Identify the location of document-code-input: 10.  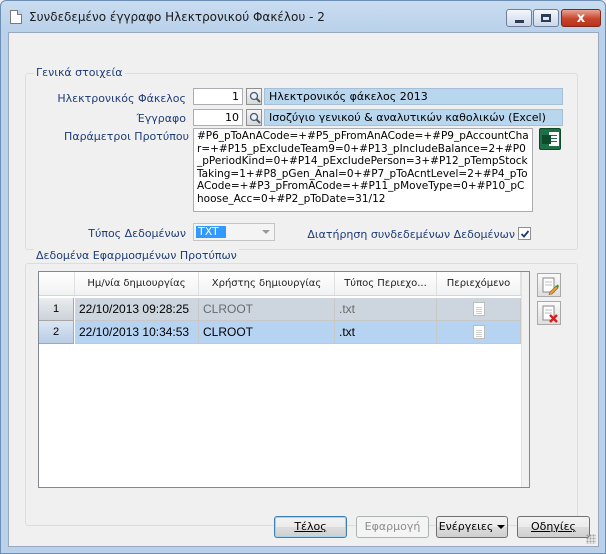
(218, 117).